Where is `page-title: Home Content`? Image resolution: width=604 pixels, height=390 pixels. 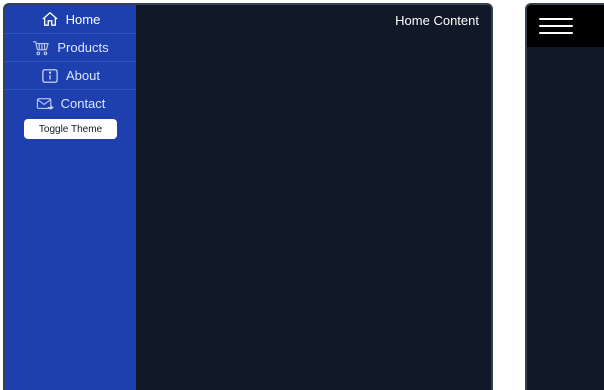
page-title: Home Content is located at coordinates (437, 20).